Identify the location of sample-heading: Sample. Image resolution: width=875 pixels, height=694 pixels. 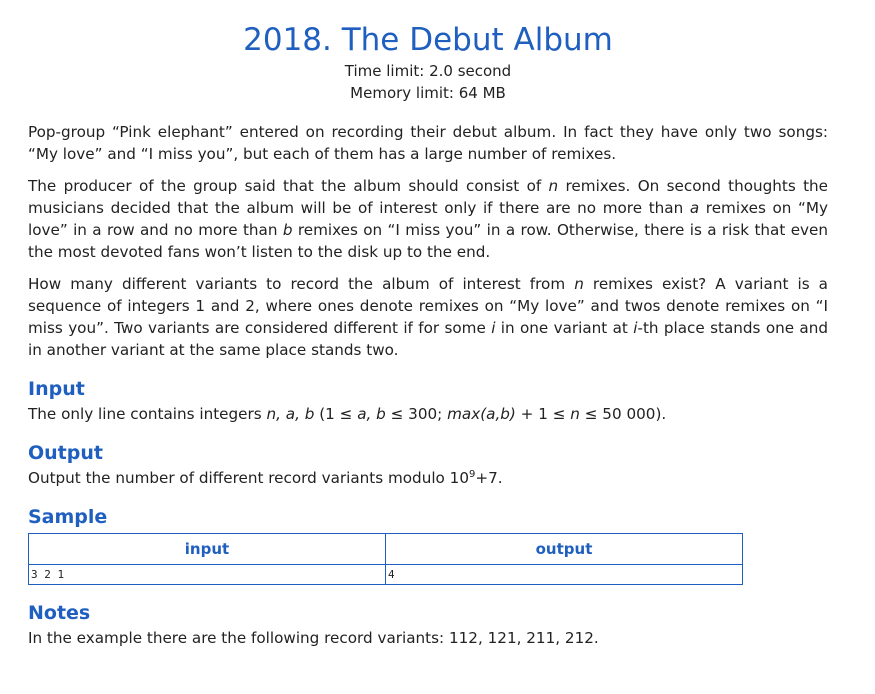
(68, 517).